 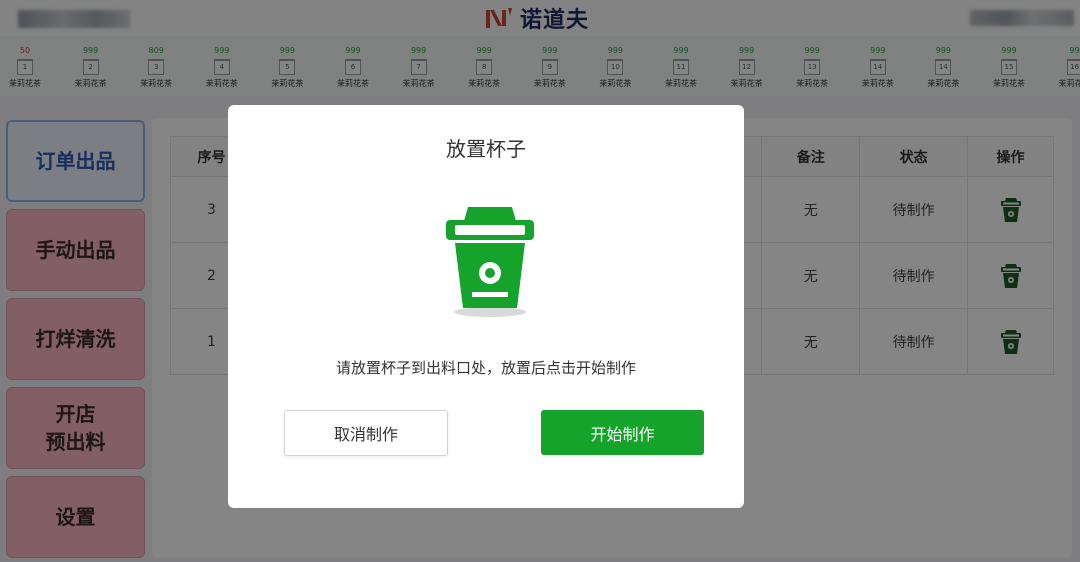 What do you see at coordinates (486, 149) in the screenshot?
I see `dialog-title: 放置杯子` at bounding box center [486, 149].